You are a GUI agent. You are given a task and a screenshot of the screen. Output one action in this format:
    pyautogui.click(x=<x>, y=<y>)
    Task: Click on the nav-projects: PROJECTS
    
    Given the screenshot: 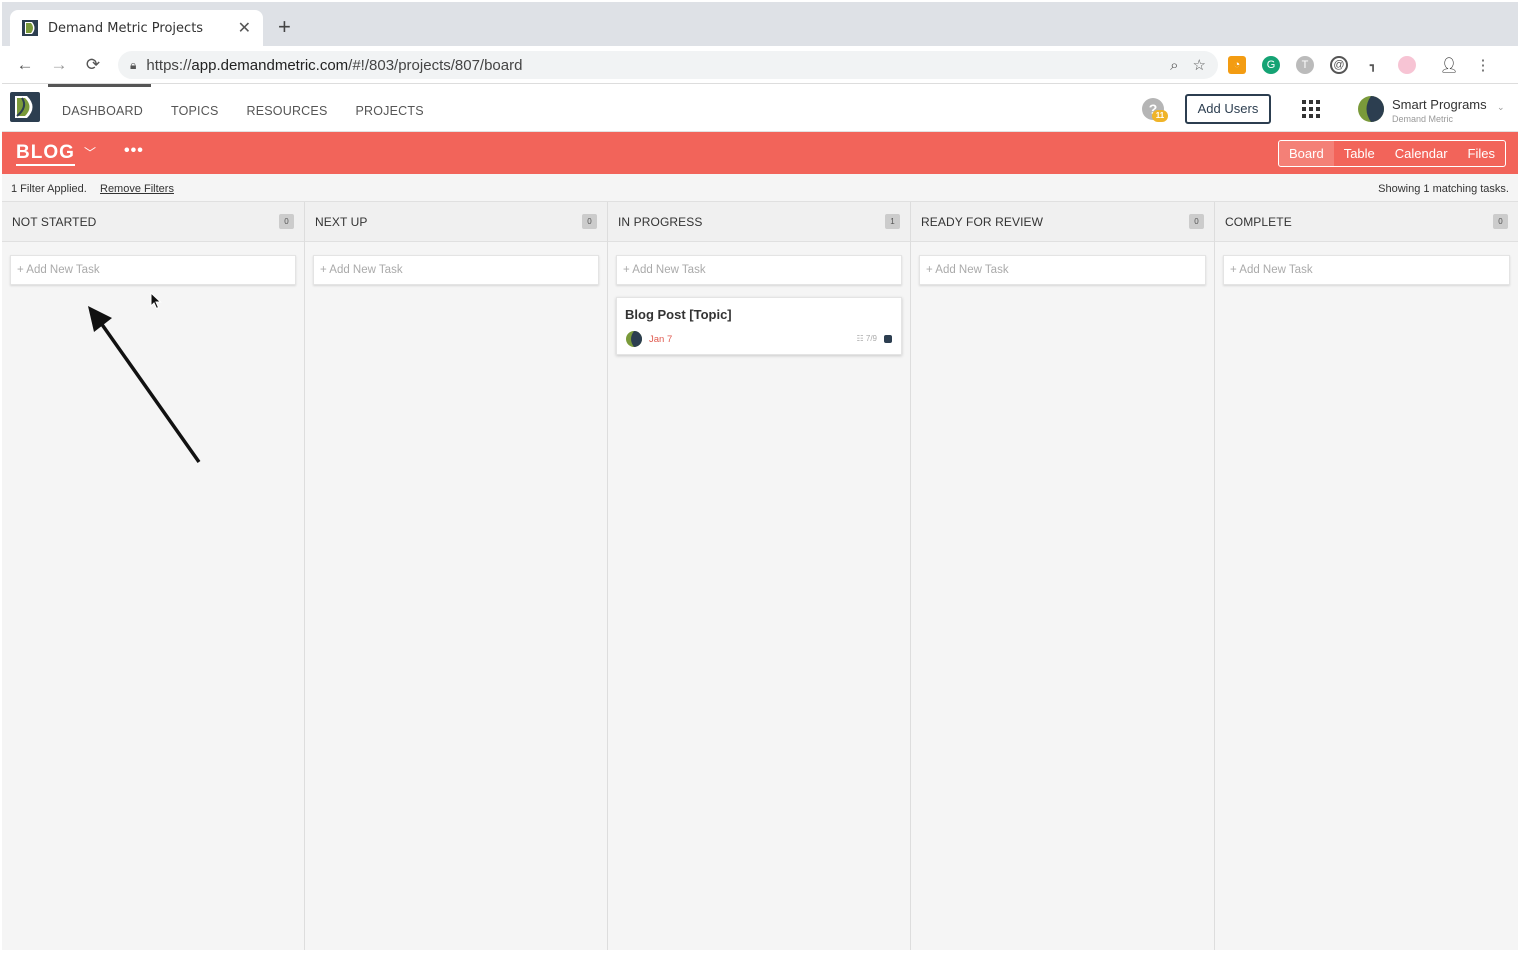 What is the action you would take?
    pyautogui.click(x=389, y=111)
    